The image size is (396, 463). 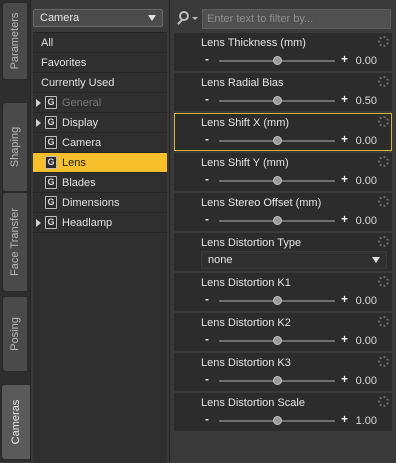 I want to click on property-value: 1.00, so click(x=366, y=421).